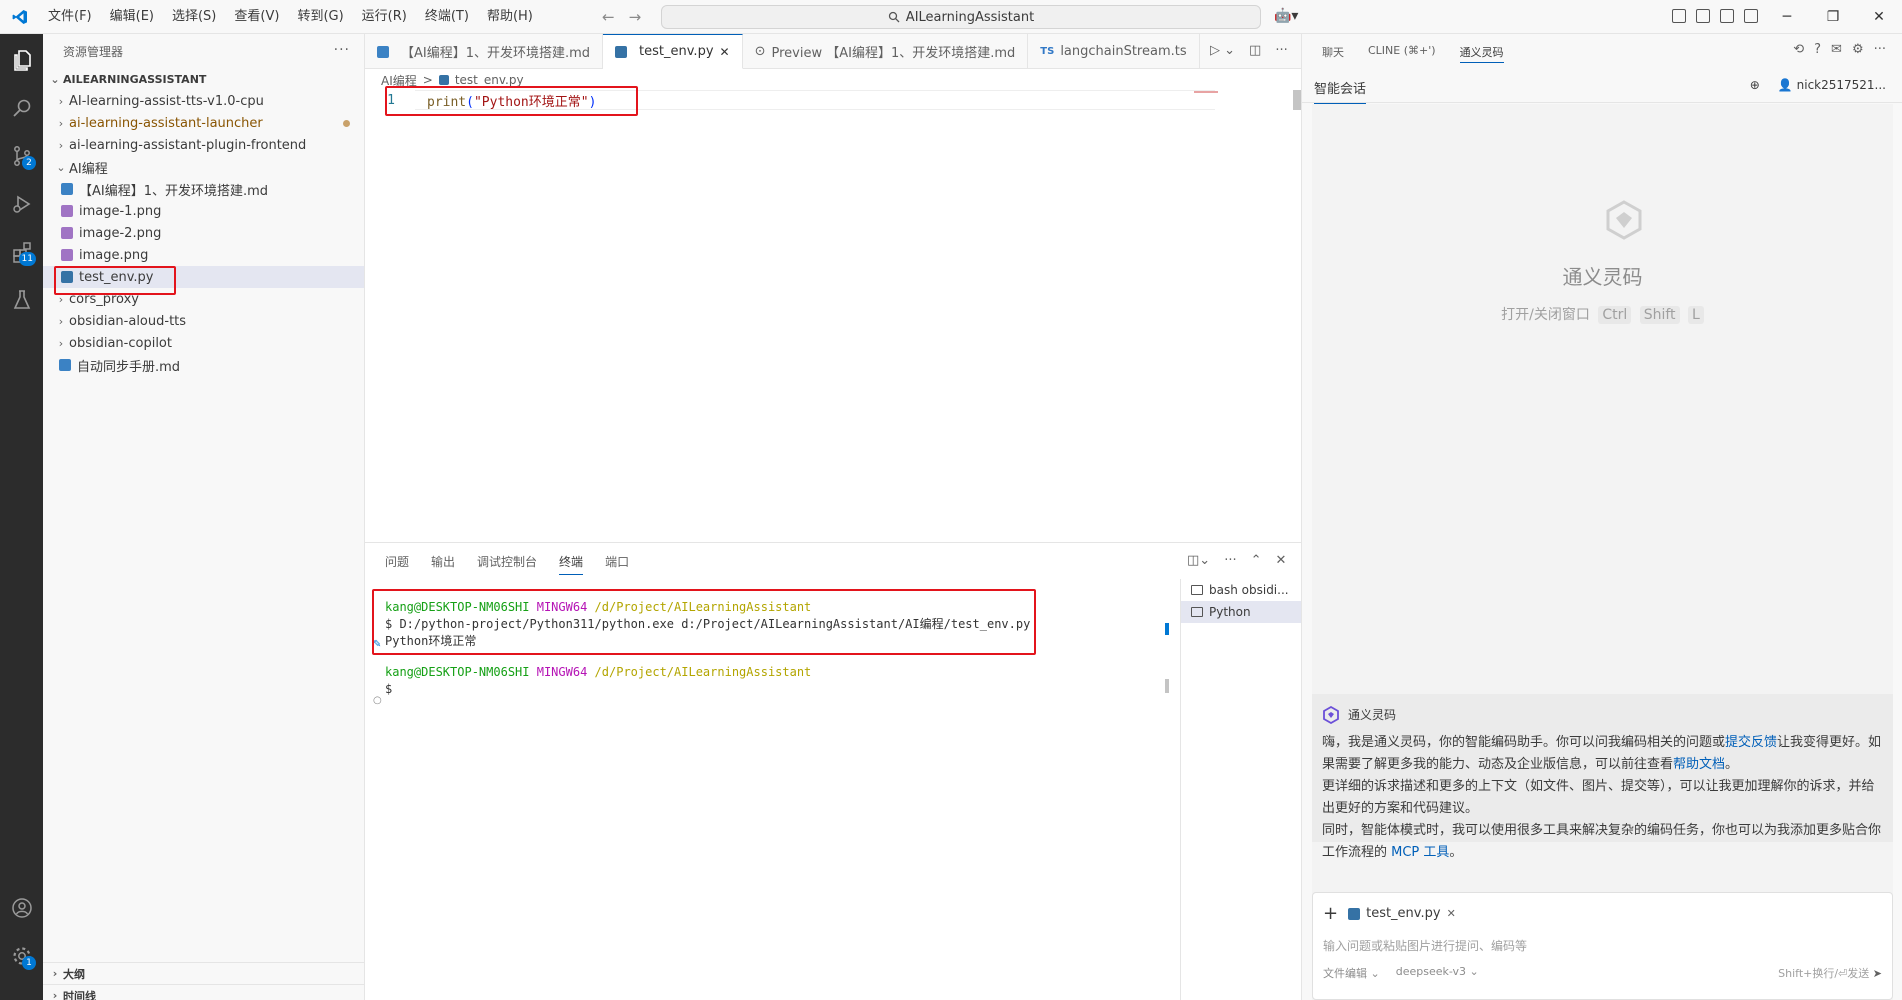  I want to click on settings-icon: ⚙, so click(1858, 49).